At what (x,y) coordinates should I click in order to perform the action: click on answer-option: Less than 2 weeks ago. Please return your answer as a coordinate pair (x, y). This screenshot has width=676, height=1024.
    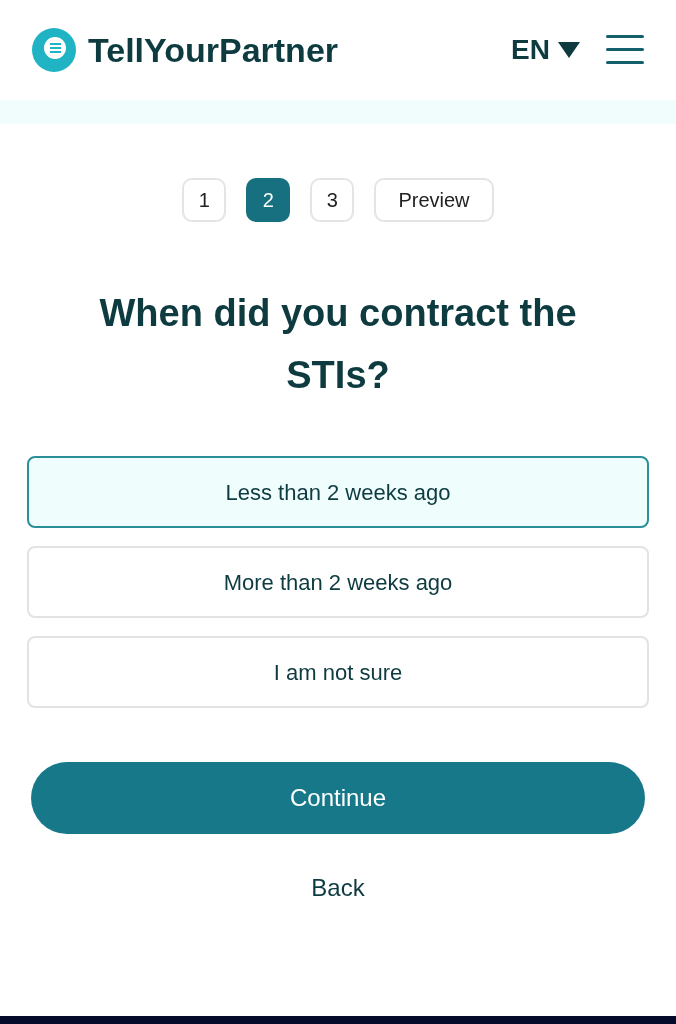
    Looking at the image, I should click on (338, 492).